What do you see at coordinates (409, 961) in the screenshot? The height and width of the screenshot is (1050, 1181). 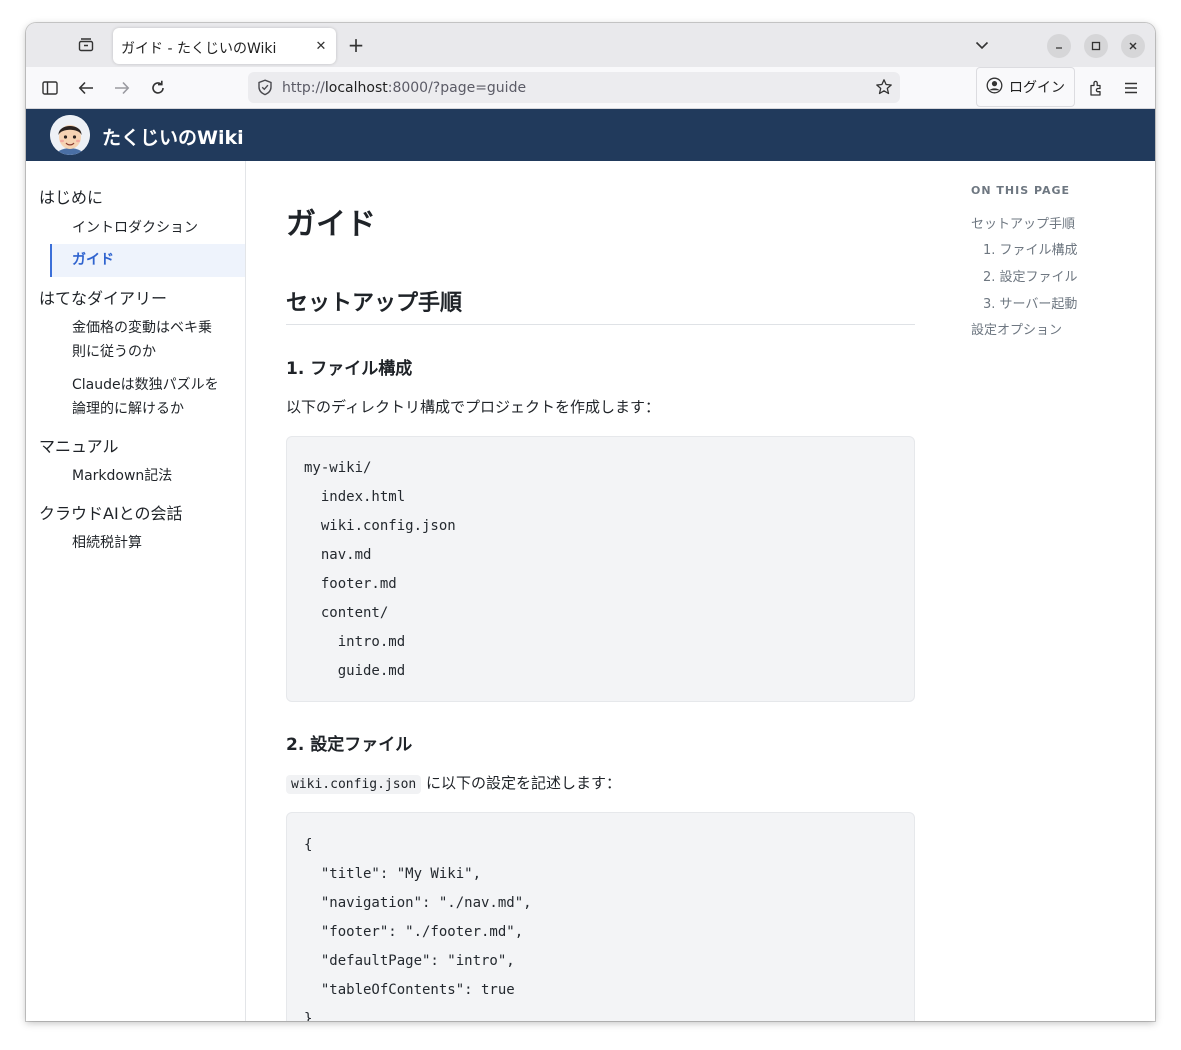 I see `code-line: "defaultPage": "intro",` at bounding box center [409, 961].